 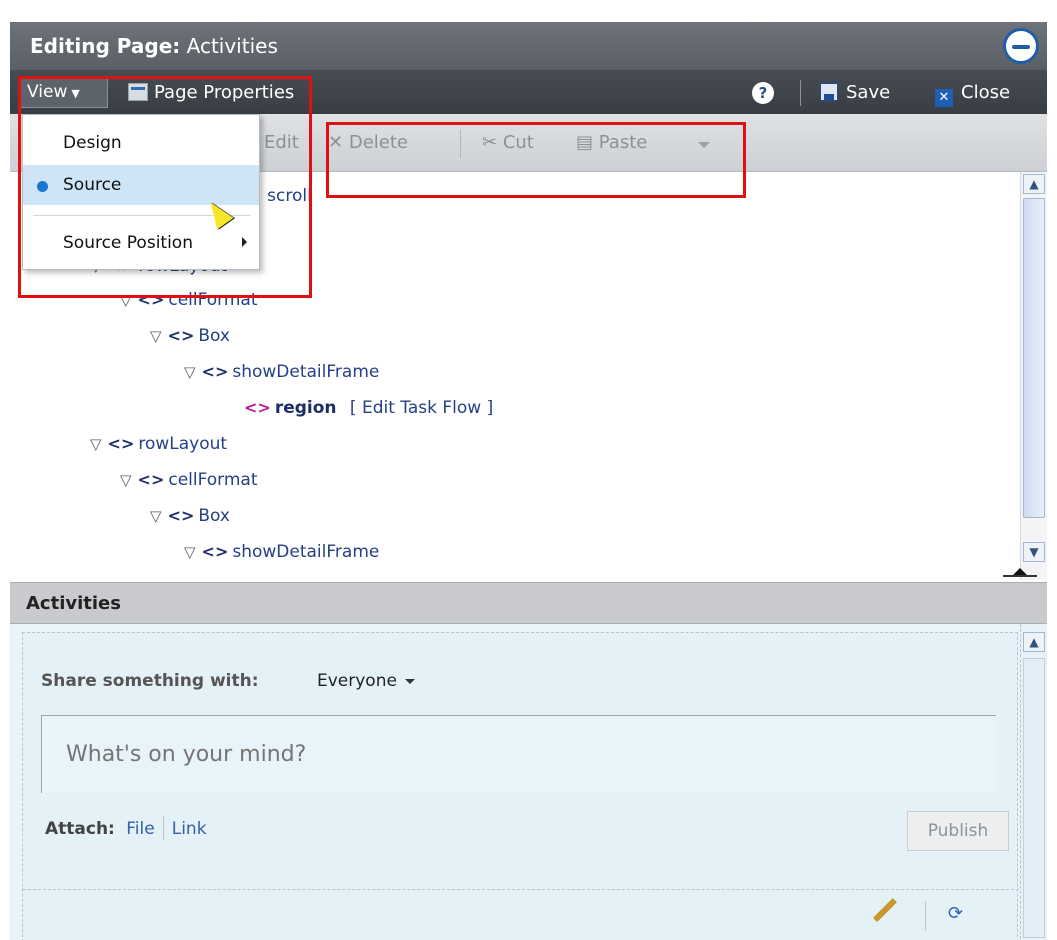 What do you see at coordinates (521, 889) in the screenshot?
I see `activities-divider` at bounding box center [521, 889].